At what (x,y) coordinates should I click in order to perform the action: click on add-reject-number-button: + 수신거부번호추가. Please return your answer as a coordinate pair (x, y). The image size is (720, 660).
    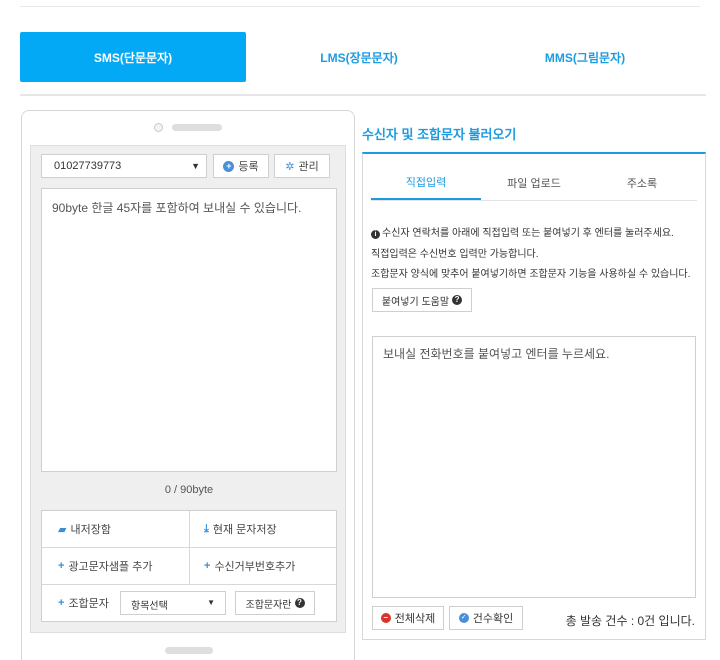
    Looking at the image, I should click on (269, 566).